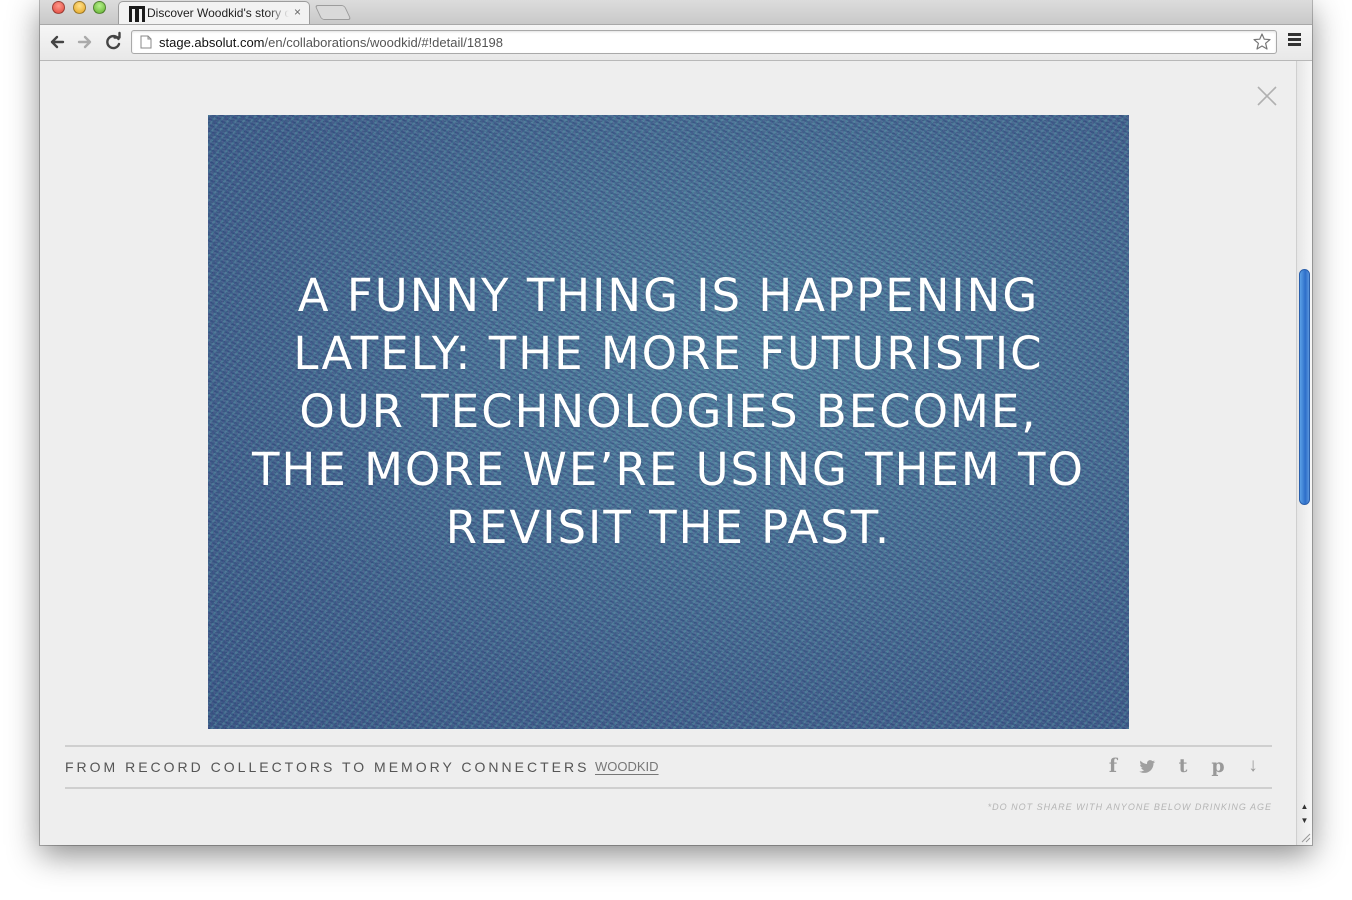 This screenshot has height=900, width=1352. Describe the element at coordinates (1304, 807) in the screenshot. I see `scroll-up-arrow-icon: ▲` at that location.